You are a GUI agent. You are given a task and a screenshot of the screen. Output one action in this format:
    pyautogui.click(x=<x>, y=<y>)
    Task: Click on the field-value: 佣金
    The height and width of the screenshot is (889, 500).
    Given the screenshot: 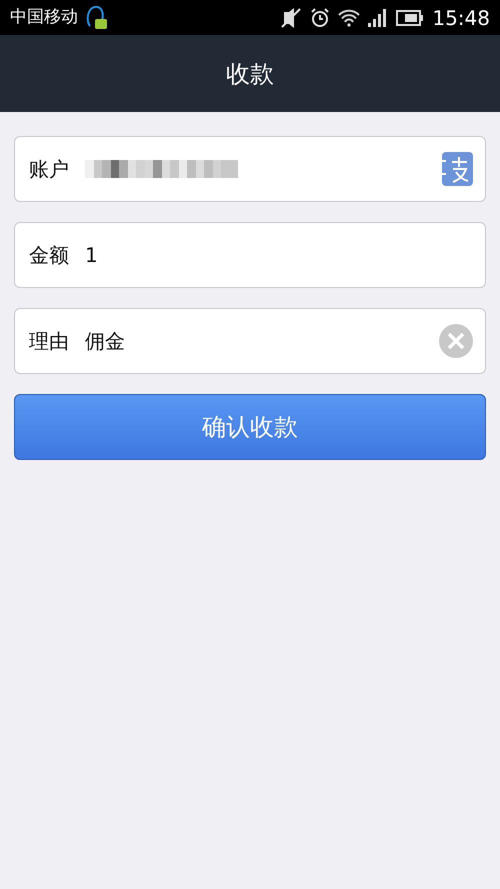 What is the action you would take?
    pyautogui.click(x=105, y=341)
    